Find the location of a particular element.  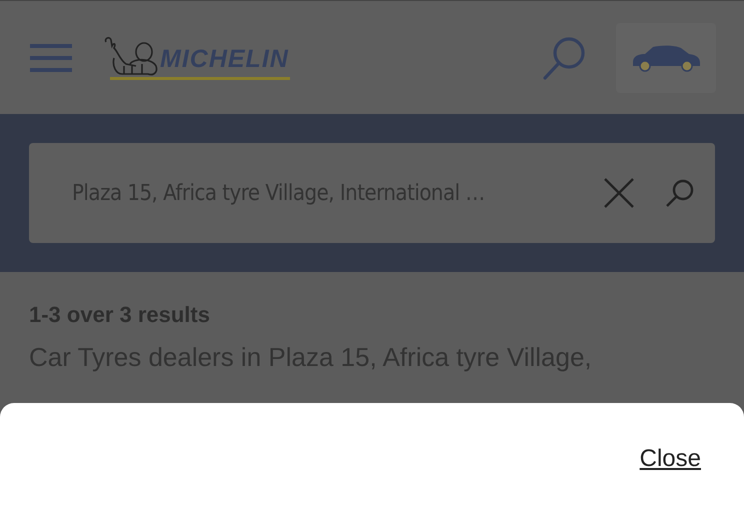

car-icon is located at coordinates (666, 58).